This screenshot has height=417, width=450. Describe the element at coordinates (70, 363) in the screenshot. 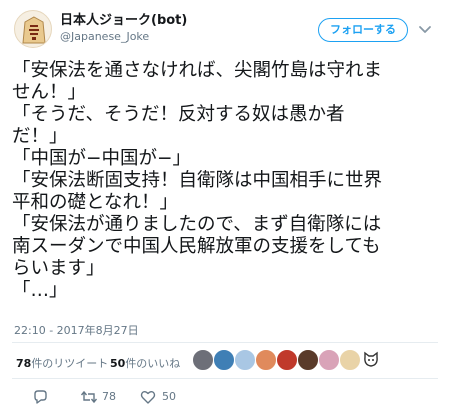

I see `retweets-stat-label: 件のリツイート` at that location.